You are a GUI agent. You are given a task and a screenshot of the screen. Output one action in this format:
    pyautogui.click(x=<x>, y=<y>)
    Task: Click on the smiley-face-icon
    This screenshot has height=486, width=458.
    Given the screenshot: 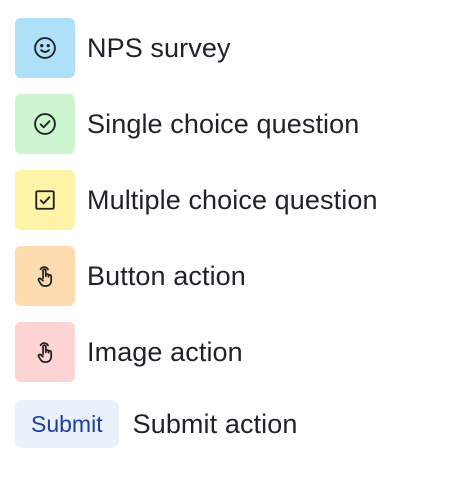 What is the action you would take?
    pyautogui.click(x=45, y=48)
    